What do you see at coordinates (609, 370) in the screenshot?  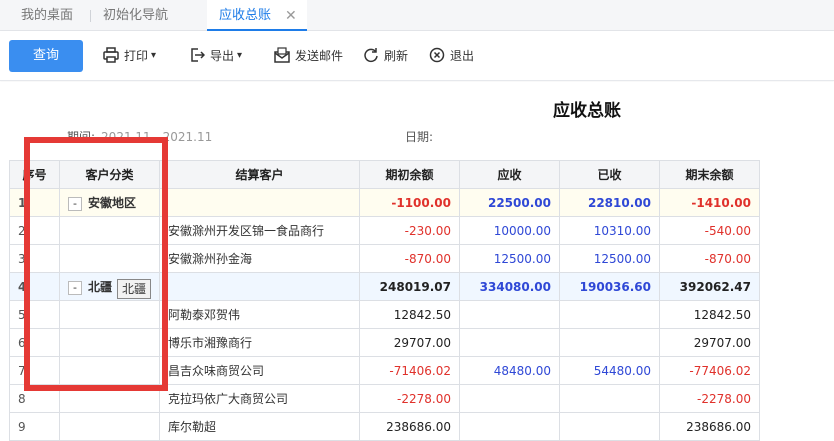 I see `received-cell: 54480.00` at bounding box center [609, 370].